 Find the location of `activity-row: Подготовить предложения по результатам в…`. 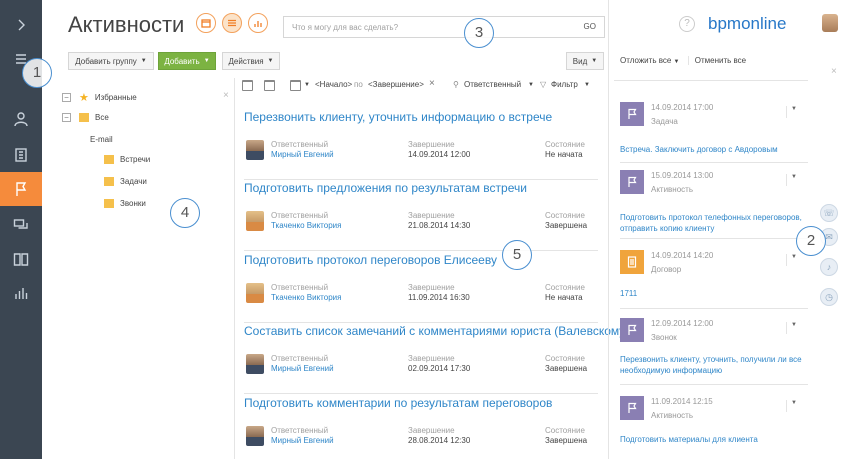

activity-row: Подготовить предложения по результатам в… is located at coordinates (421, 216).